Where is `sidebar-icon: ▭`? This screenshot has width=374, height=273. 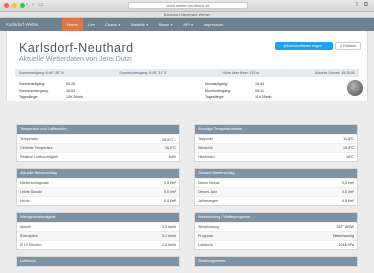
sidebar-icon: ▭ is located at coordinates (41, 5).